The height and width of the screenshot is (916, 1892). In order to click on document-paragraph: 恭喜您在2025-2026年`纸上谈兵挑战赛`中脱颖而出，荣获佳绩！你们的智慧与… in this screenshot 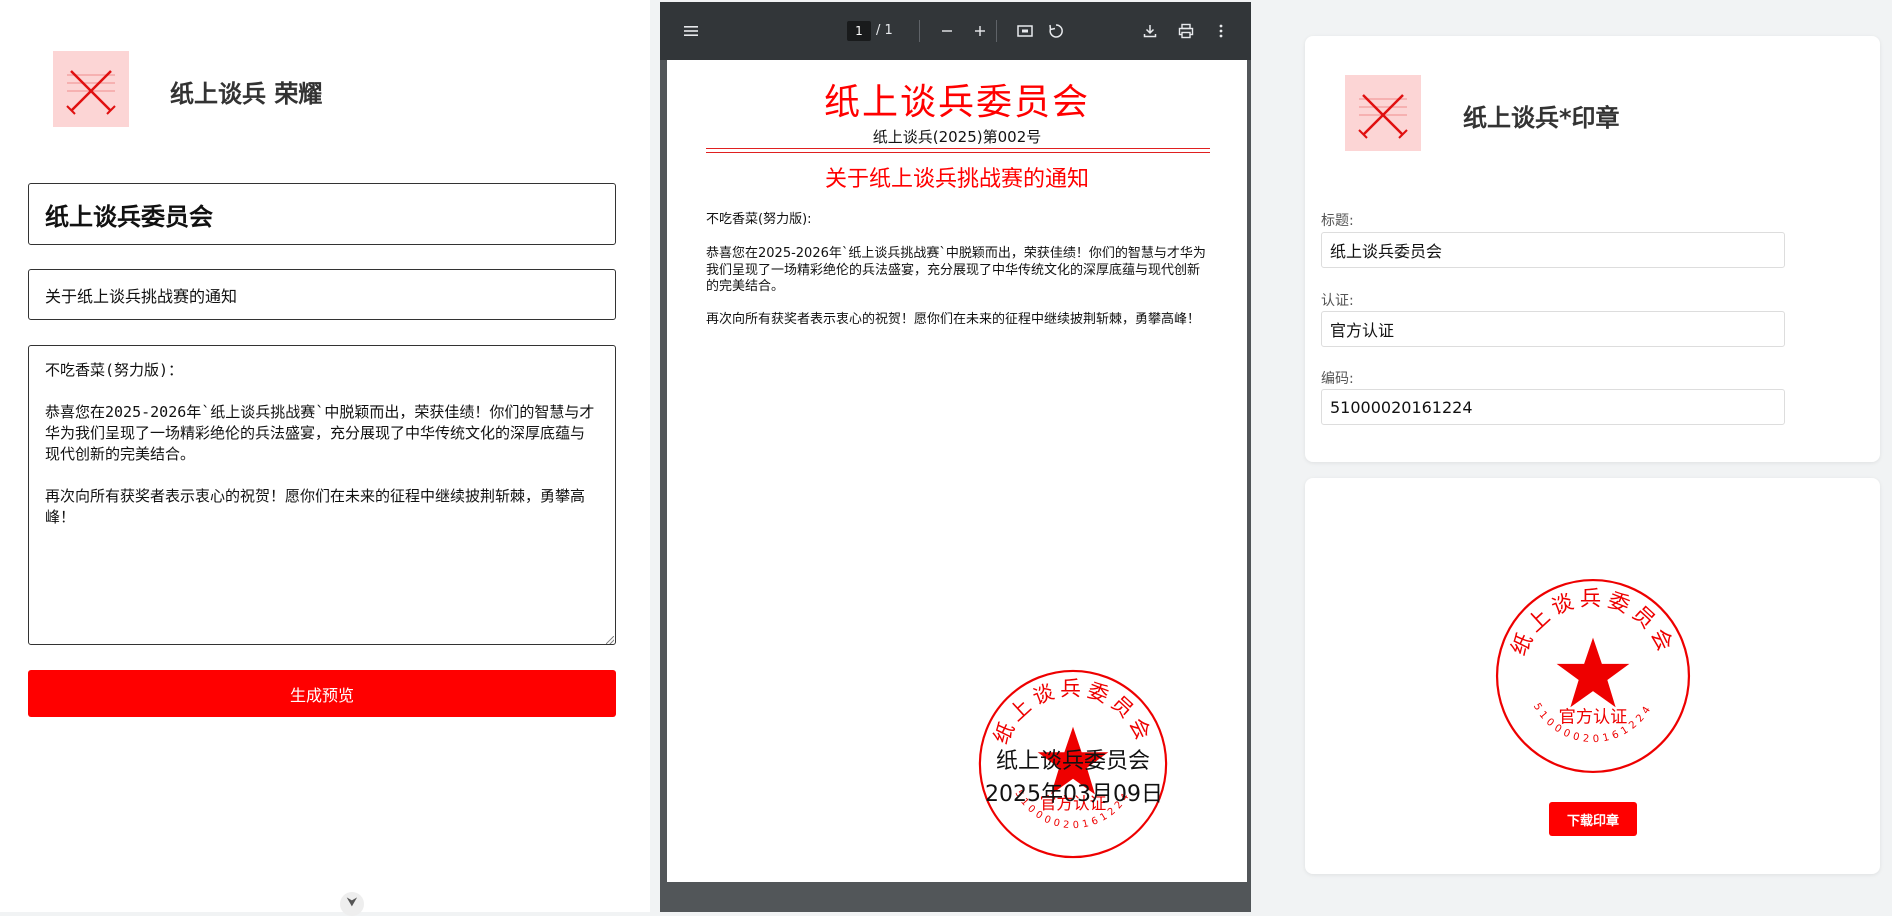, I will do `click(956, 270)`.